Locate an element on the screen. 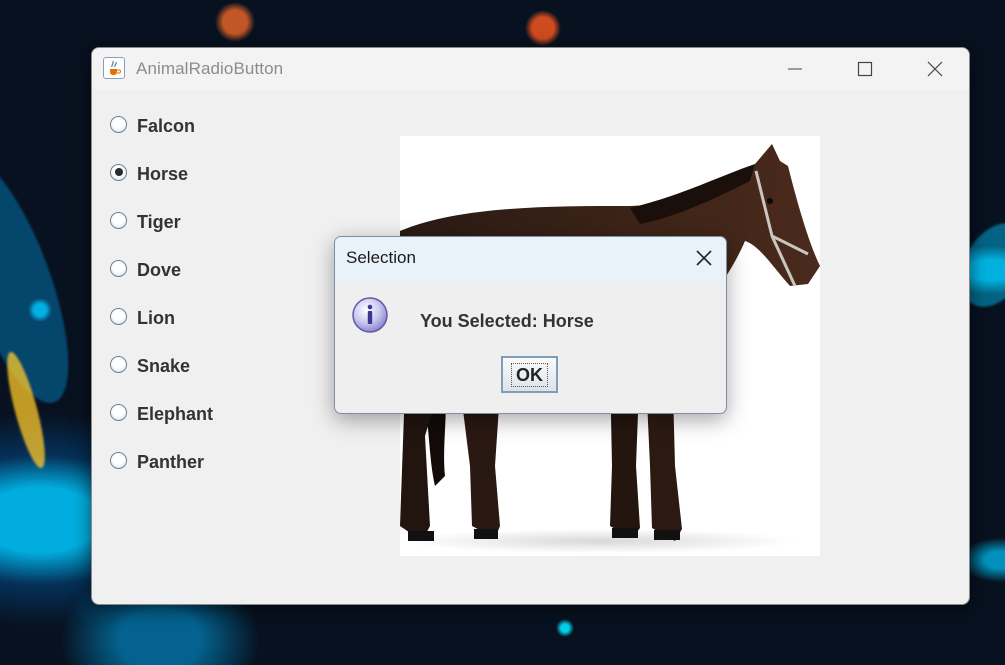 This screenshot has height=665, width=1005. selection-dialog: Selection You Selected: Horse OK is located at coordinates (530, 325).